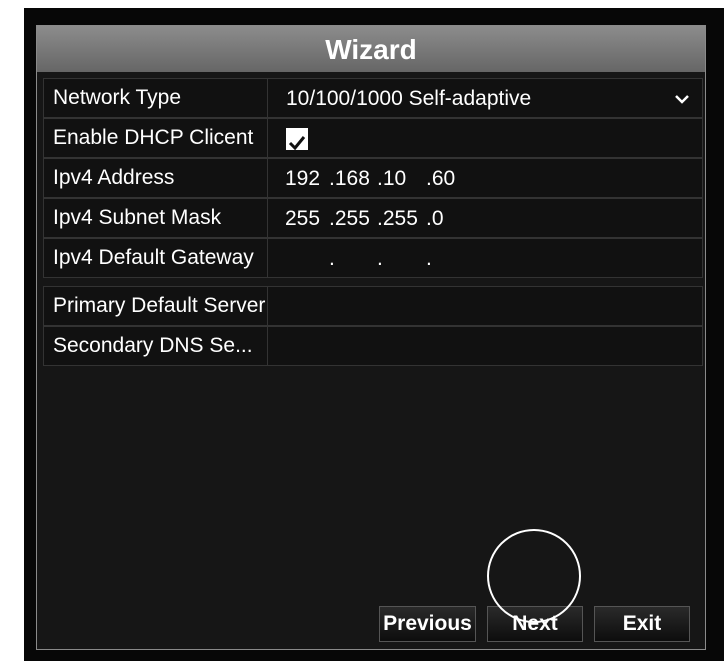  What do you see at coordinates (332, 259) in the screenshot?
I see `gateway-octet-2: .` at bounding box center [332, 259].